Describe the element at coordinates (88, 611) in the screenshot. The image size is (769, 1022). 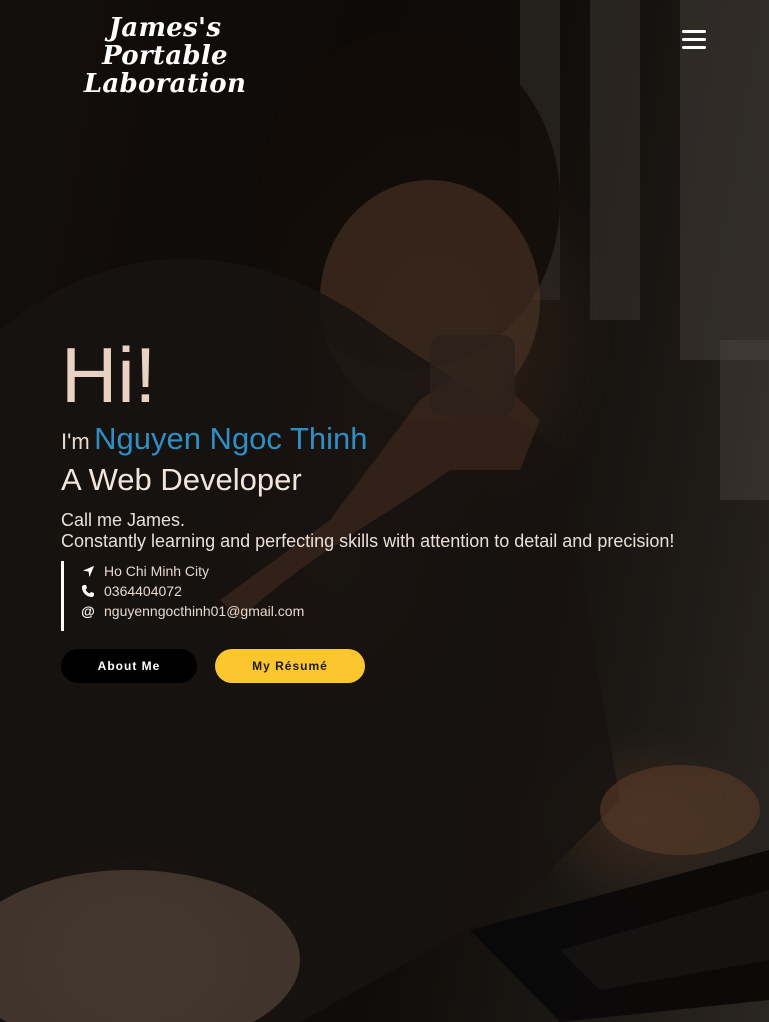
I see `at-sign-icon: @` at that location.